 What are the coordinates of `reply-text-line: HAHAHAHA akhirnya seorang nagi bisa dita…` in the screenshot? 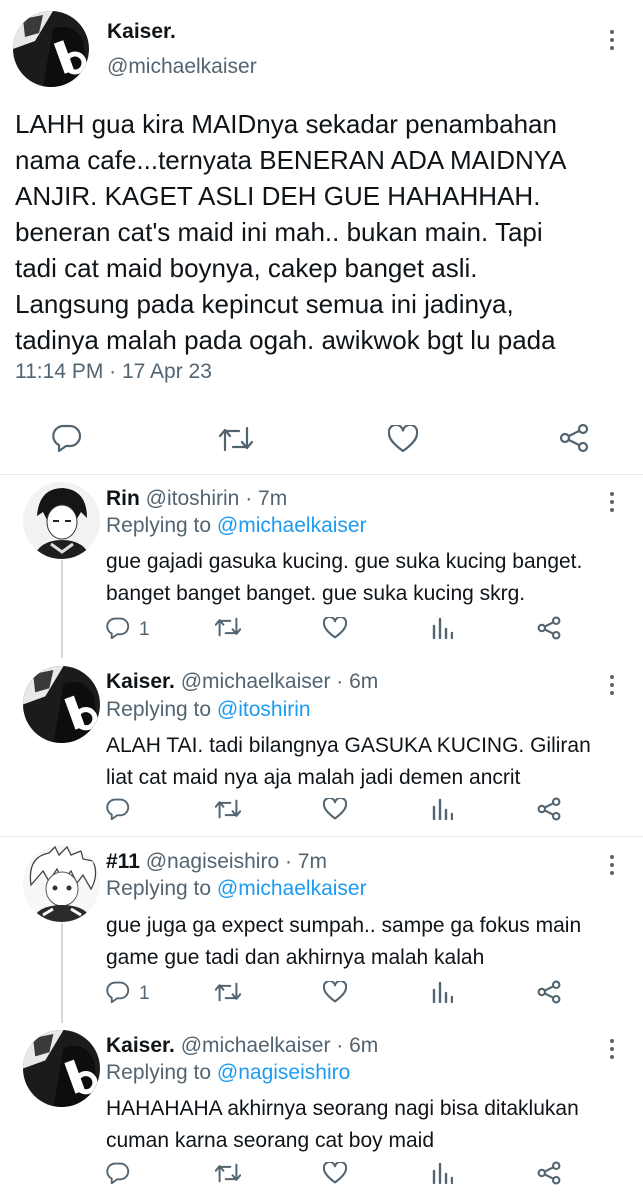 It's located at (342, 1108).